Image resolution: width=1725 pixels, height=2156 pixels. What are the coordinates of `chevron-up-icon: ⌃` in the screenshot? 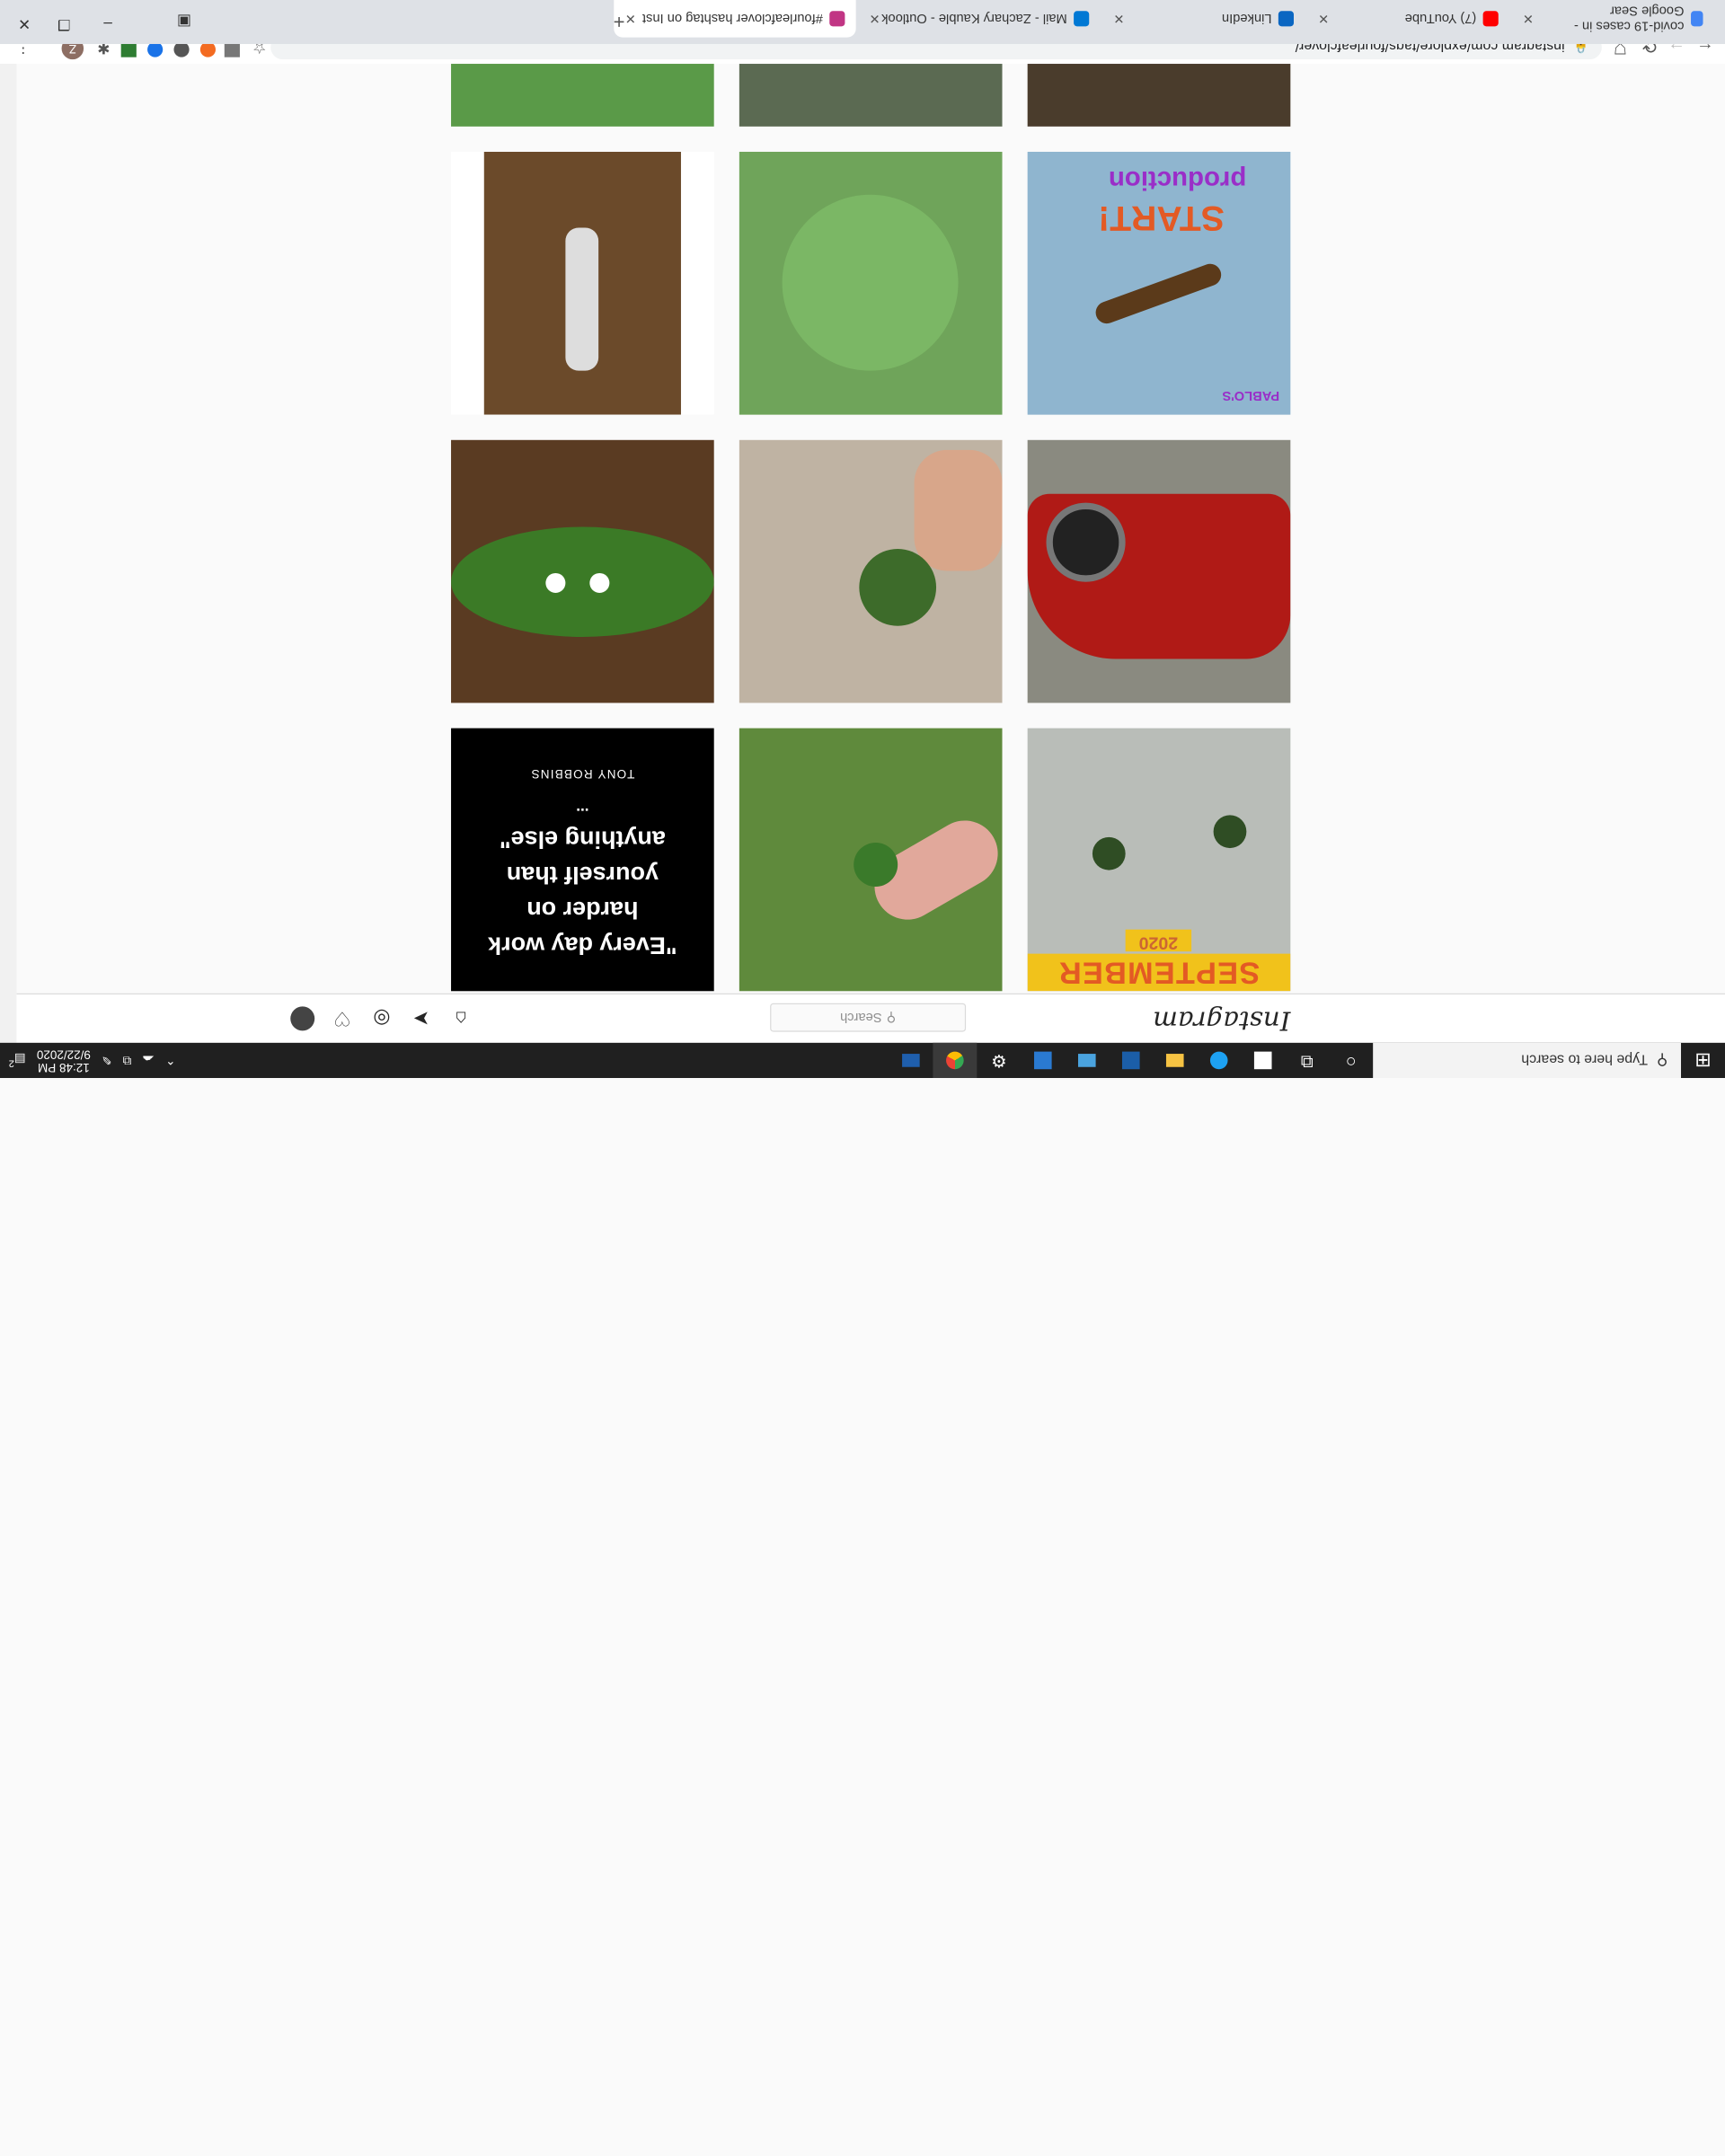 It's located at (170, 1060).